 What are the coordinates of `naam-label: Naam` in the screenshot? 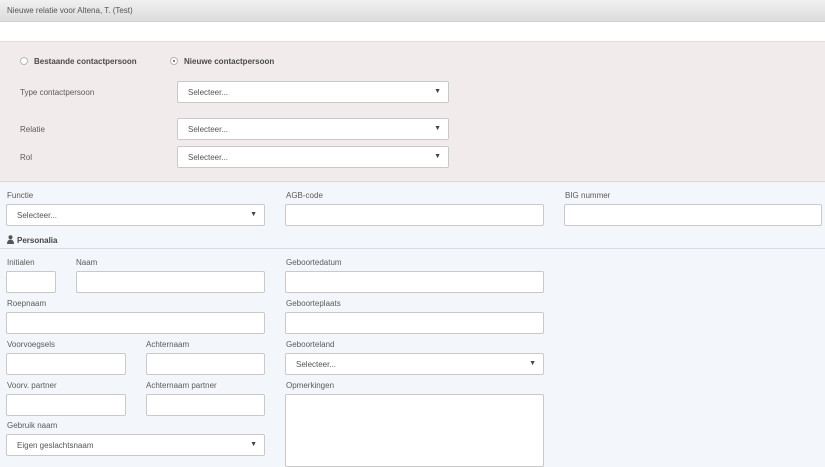 It's located at (87, 262).